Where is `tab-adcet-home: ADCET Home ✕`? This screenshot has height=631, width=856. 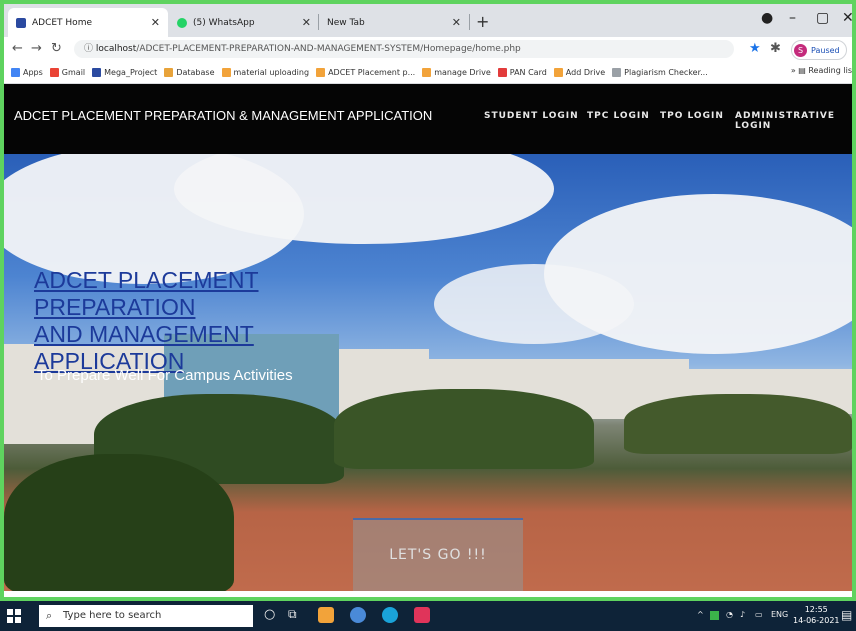
tab-adcet-home: ADCET Home ✕ is located at coordinates (88, 22).